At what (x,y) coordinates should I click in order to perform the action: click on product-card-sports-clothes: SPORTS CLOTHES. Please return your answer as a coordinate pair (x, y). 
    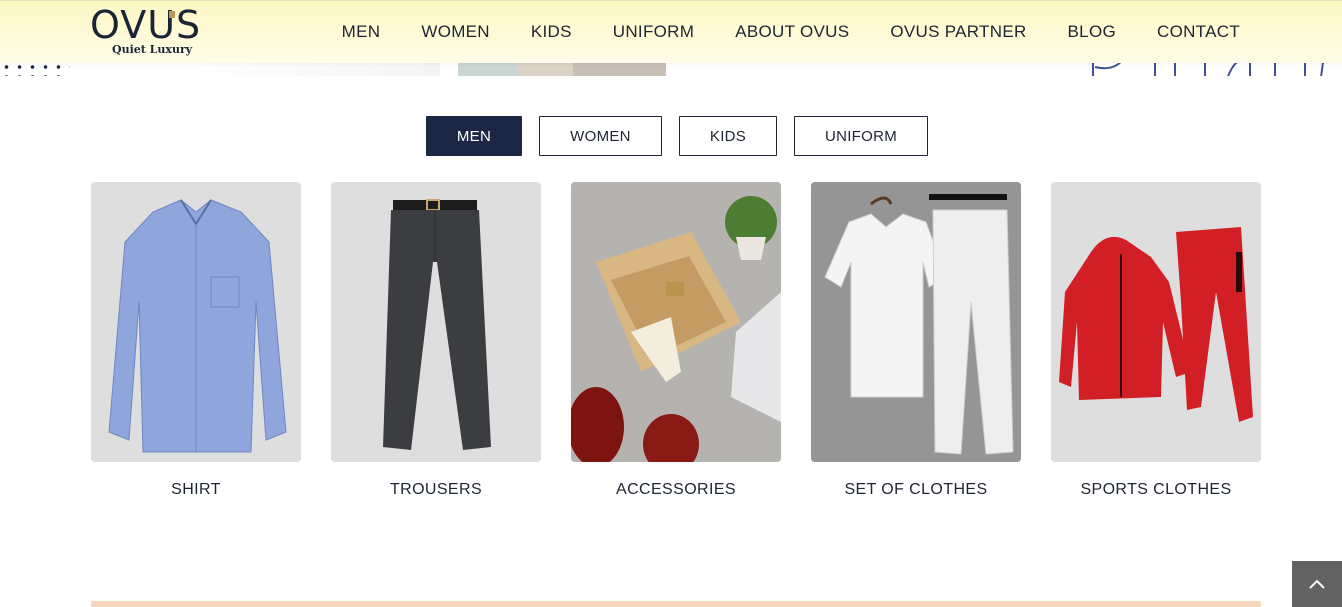
    Looking at the image, I should click on (1156, 340).